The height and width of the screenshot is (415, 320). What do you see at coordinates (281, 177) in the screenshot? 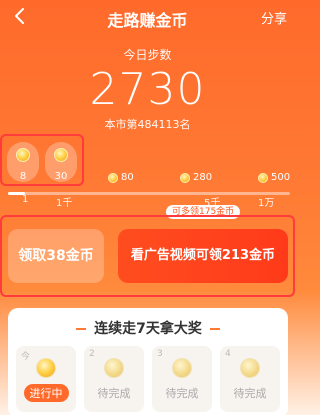
I see `coin-amount: 500` at bounding box center [281, 177].